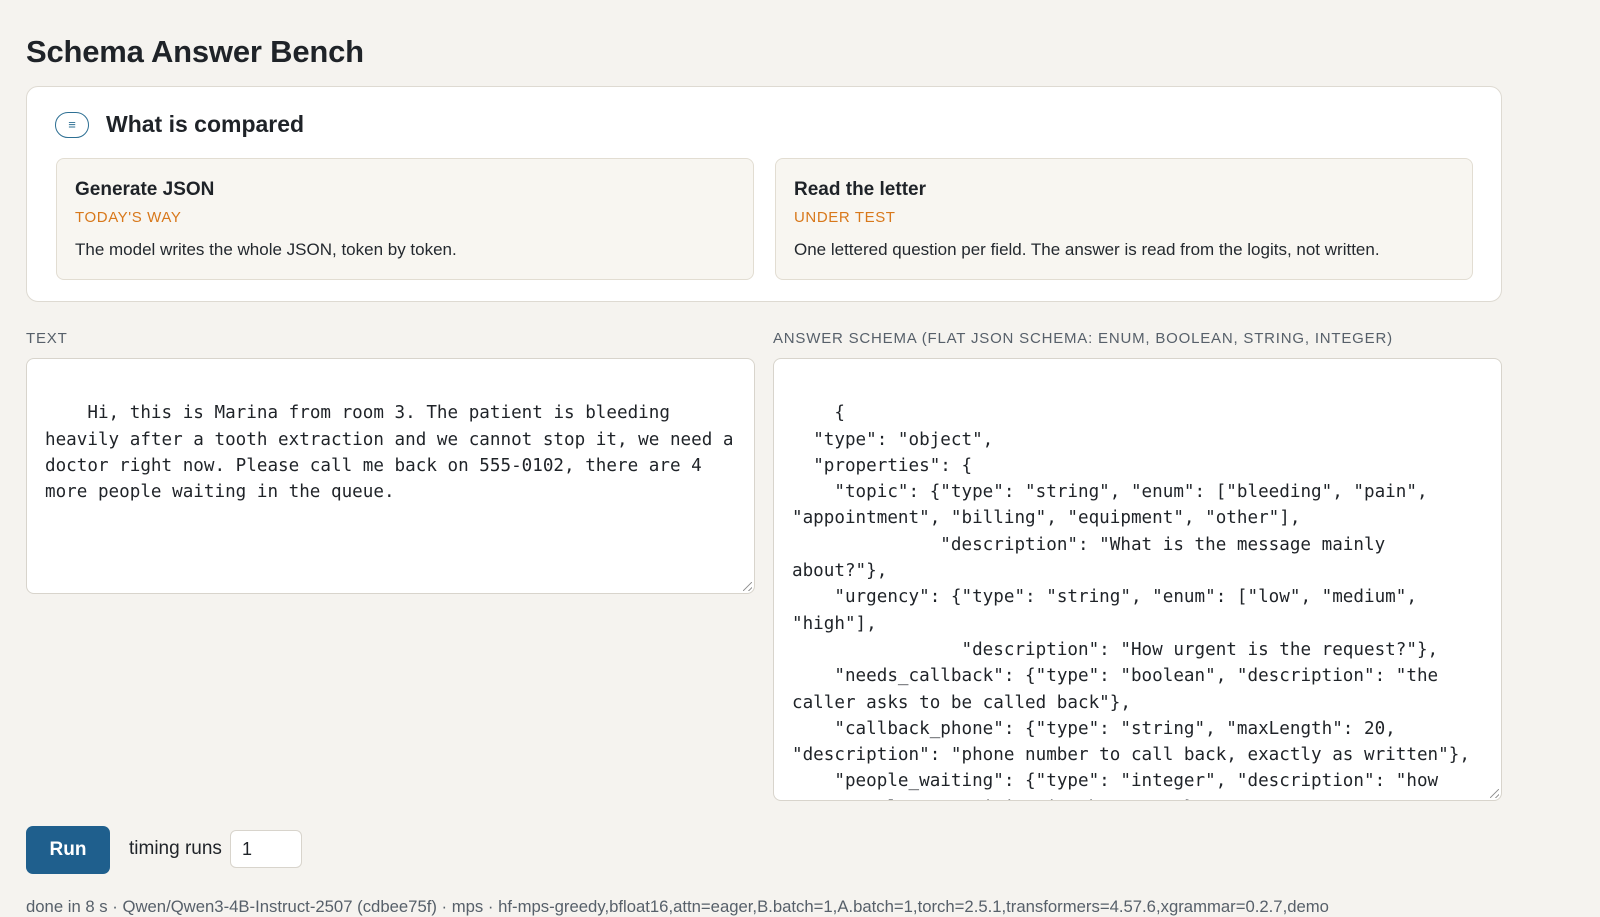 The width and height of the screenshot is (1600, 917). I want to click on method-tag: UNDER TEST, so click(845, 217).